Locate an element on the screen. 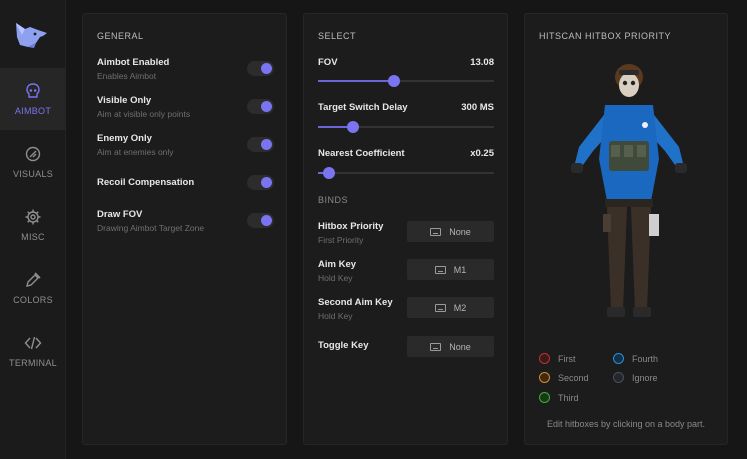  skull-icon is located at coordinates (33, 90).